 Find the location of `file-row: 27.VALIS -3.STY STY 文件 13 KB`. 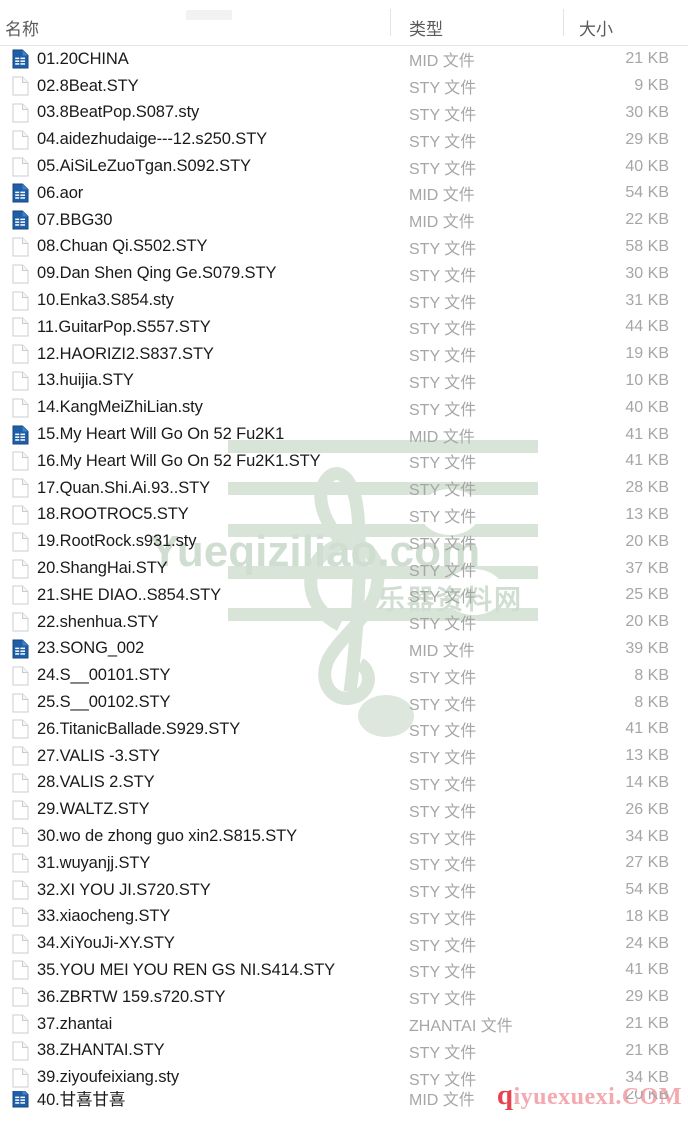

file-row: 27.VALIS -3.STY STY 文件 13 KB is located at coordinates (344, 756).